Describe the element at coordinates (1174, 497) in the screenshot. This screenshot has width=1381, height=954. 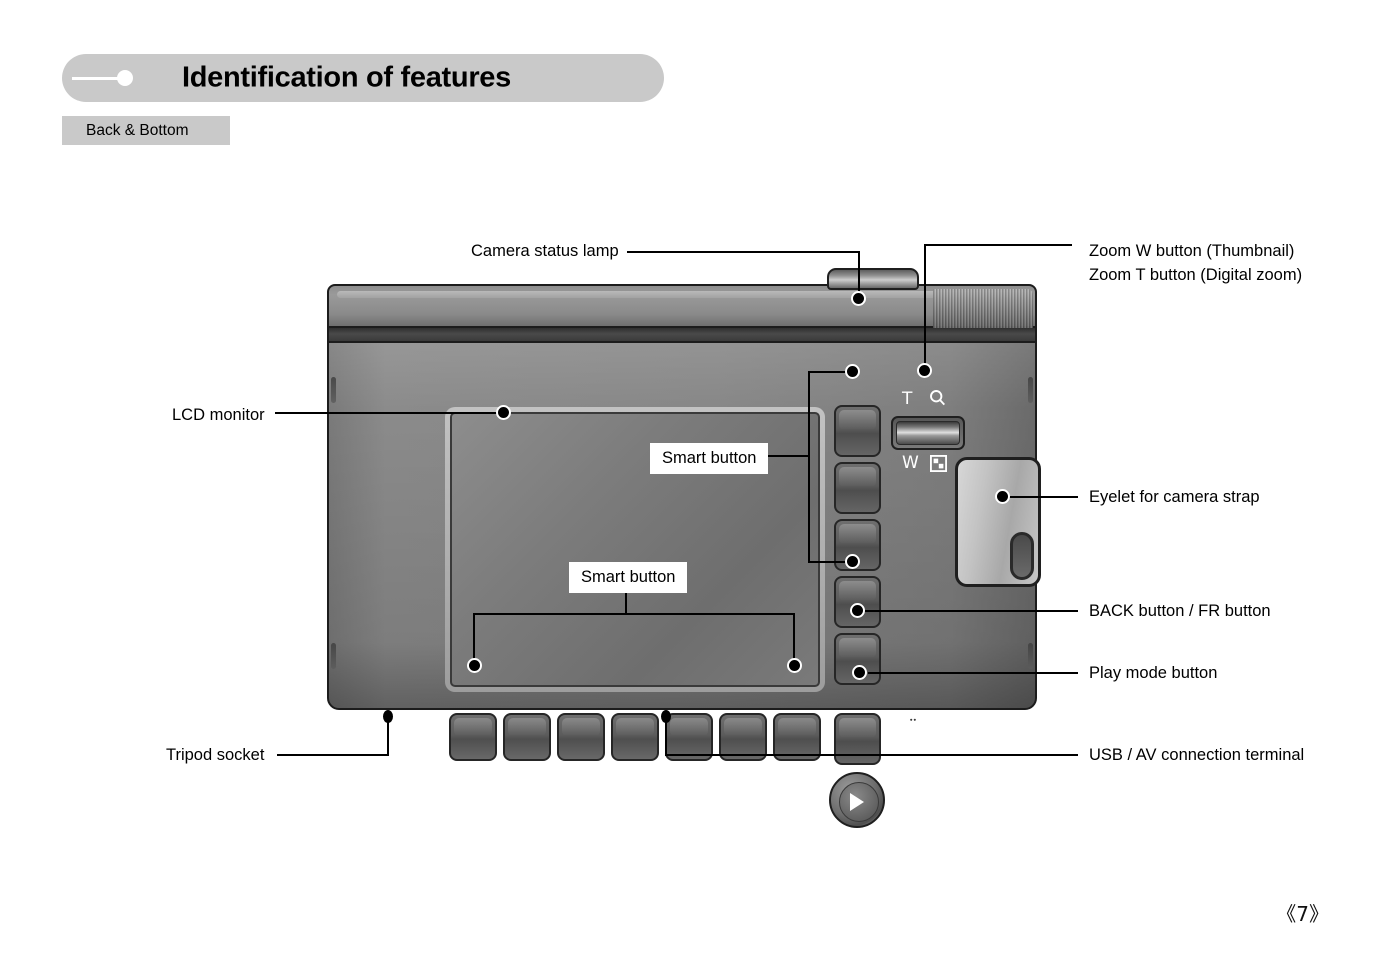
I see `callout-eyelet: Eyelet for camera strap` at that location.